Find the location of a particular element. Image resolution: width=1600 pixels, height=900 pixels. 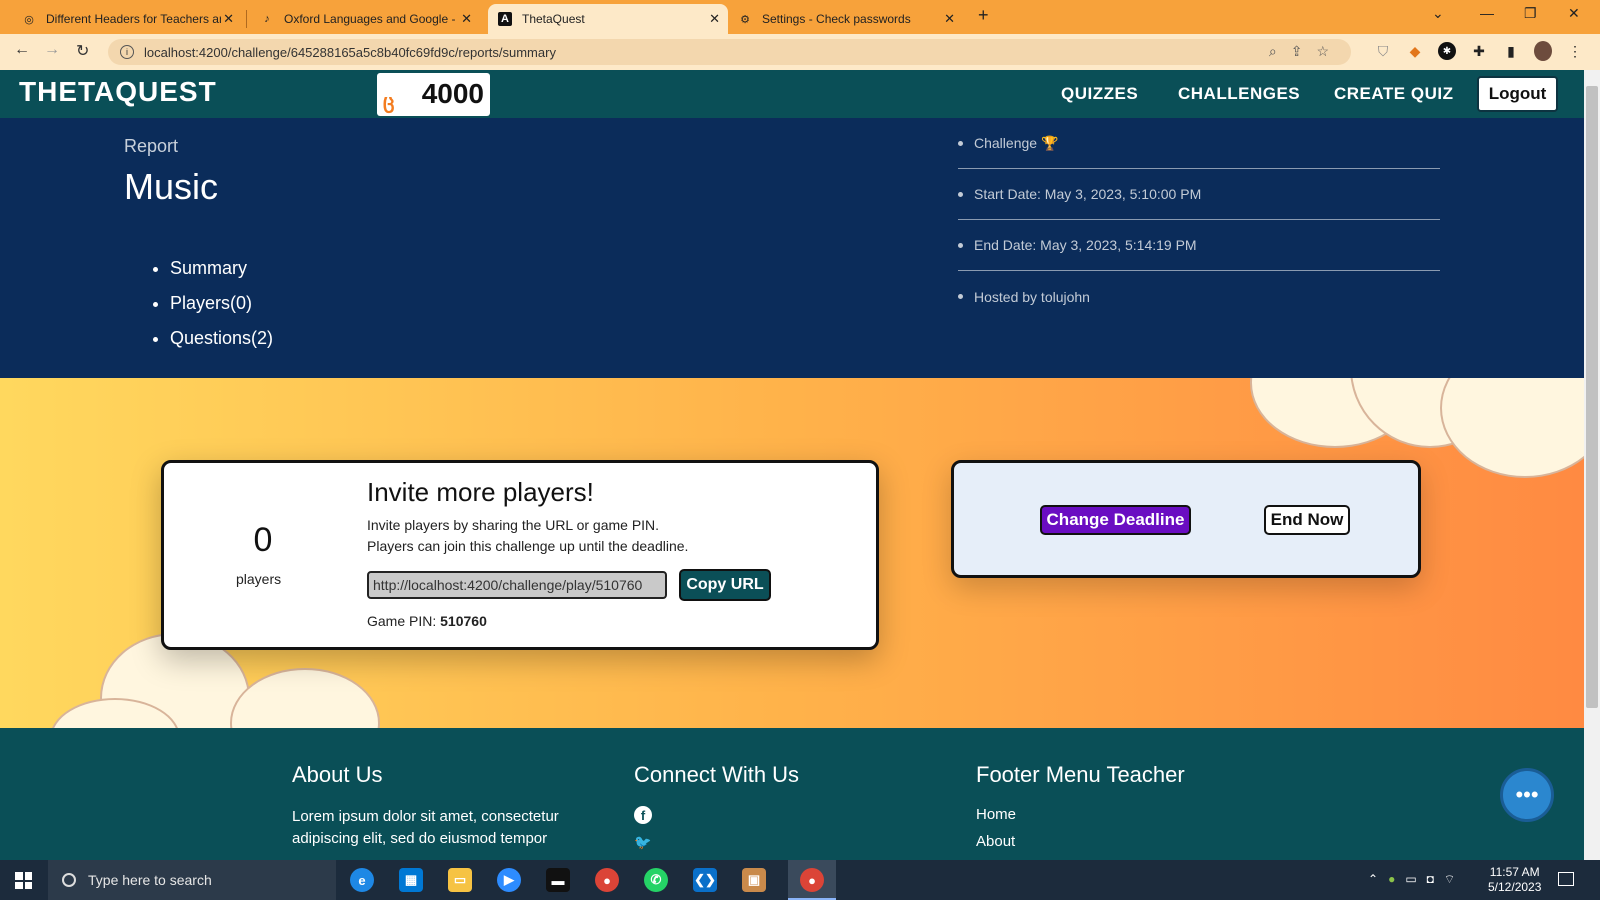

host: Hosted by tolujohn is located at coordinates (1199, 296).